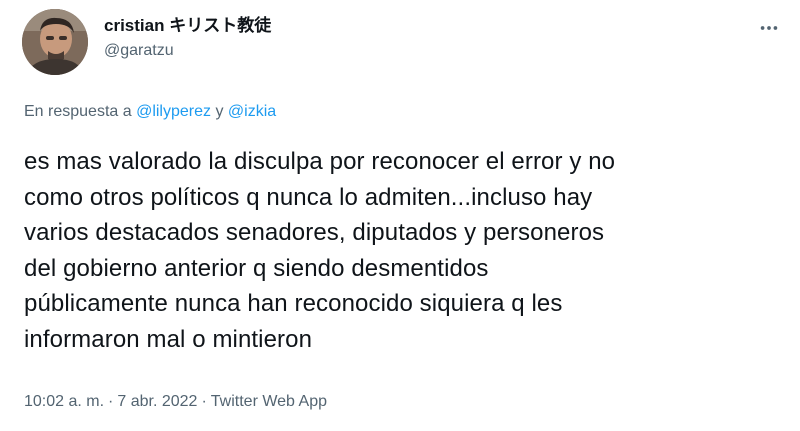 The height and width of the screenshot is (431, 800). I want to click on mention-link-2: @izkia, so click(252, 111).